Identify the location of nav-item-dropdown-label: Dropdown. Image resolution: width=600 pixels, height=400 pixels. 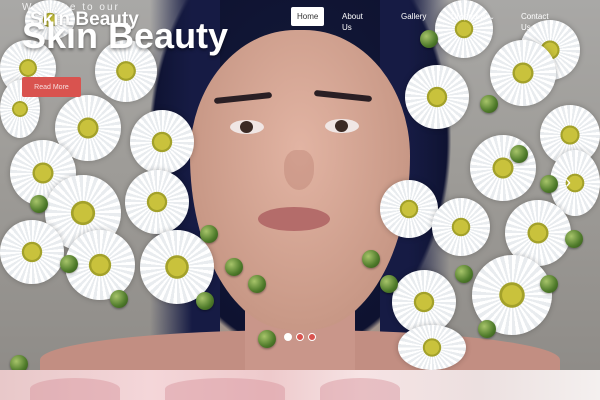
(469, 16).